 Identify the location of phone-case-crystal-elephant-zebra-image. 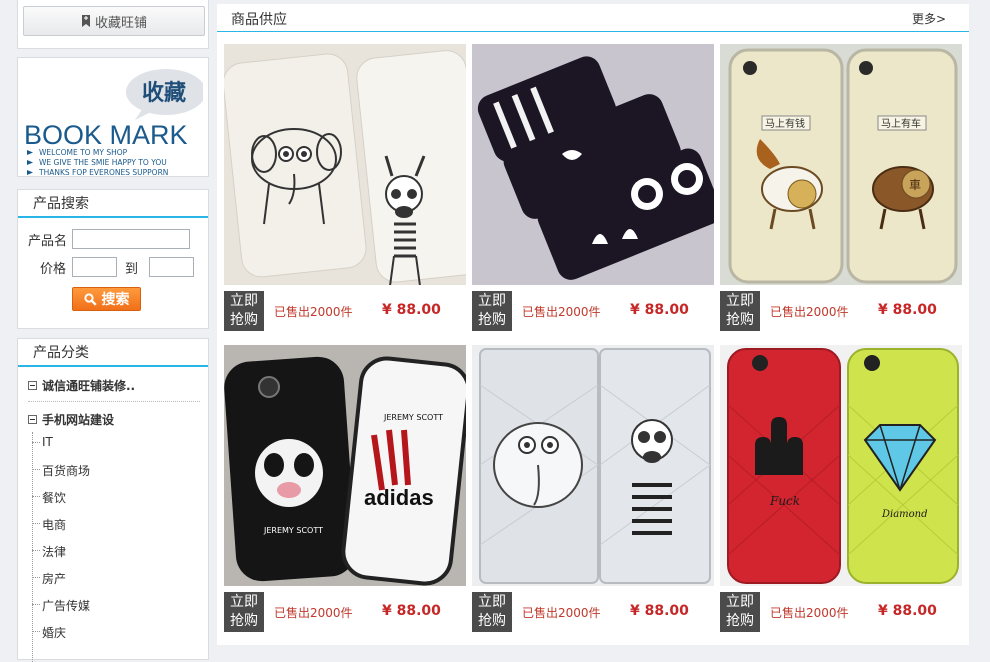
(593, 465).